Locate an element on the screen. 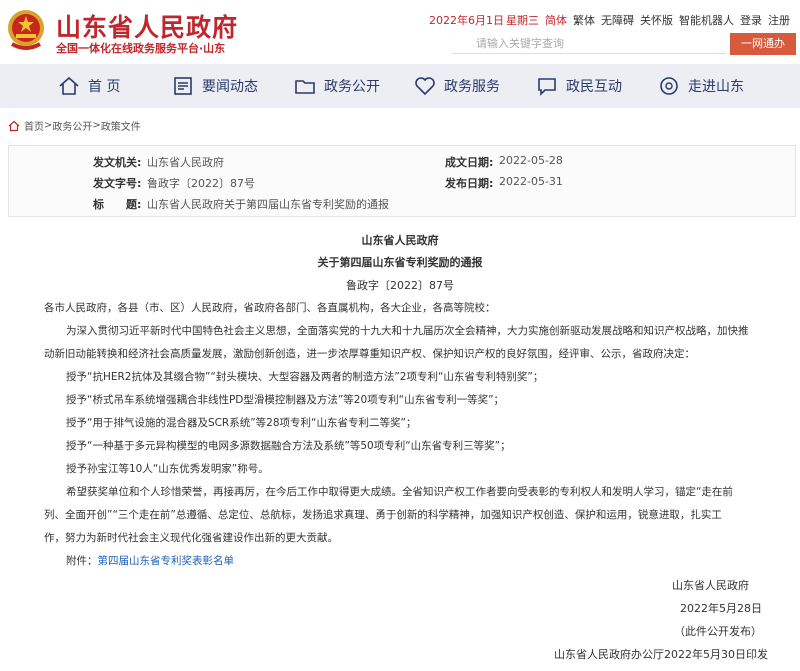 The height and width of the screenshot is (671, 800). news-icon is located at coordinates (183, 86).